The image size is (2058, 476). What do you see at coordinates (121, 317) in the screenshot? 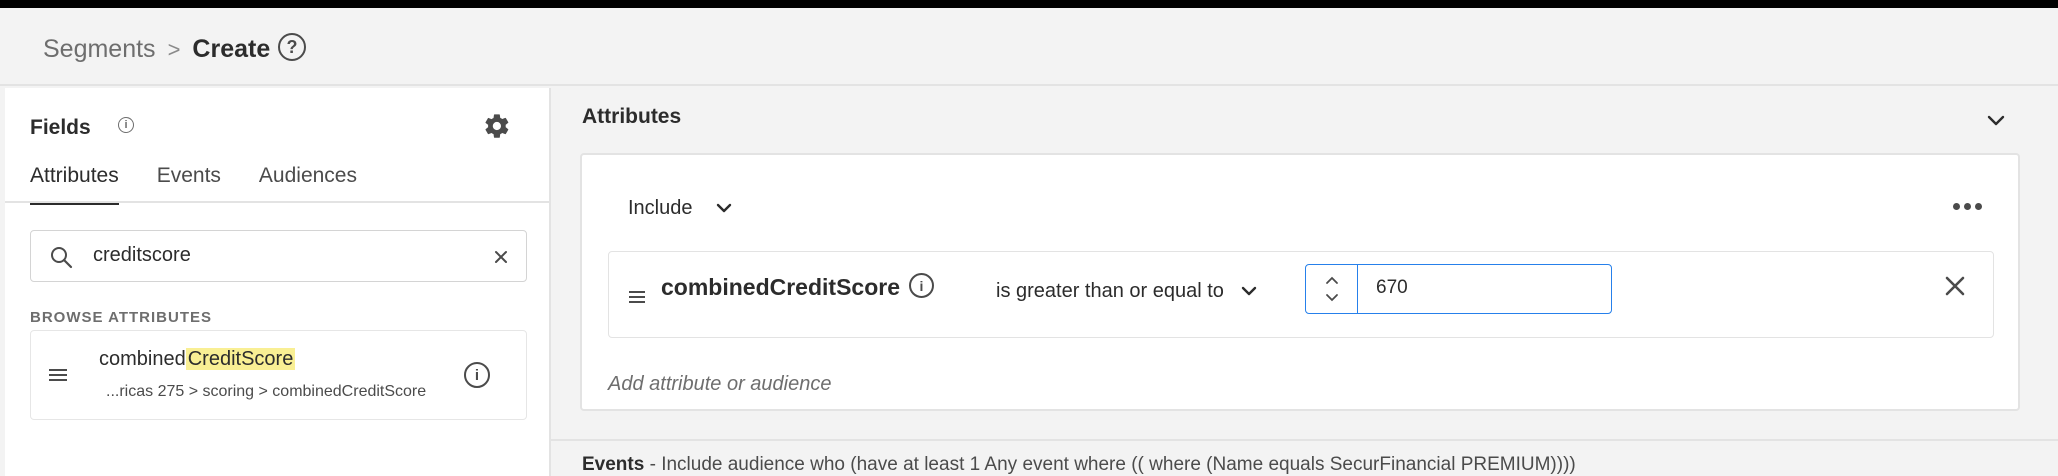
I see `browse-attributes-heading: BROWSE ATTRIBUTES` at bounding box center [121, 317].